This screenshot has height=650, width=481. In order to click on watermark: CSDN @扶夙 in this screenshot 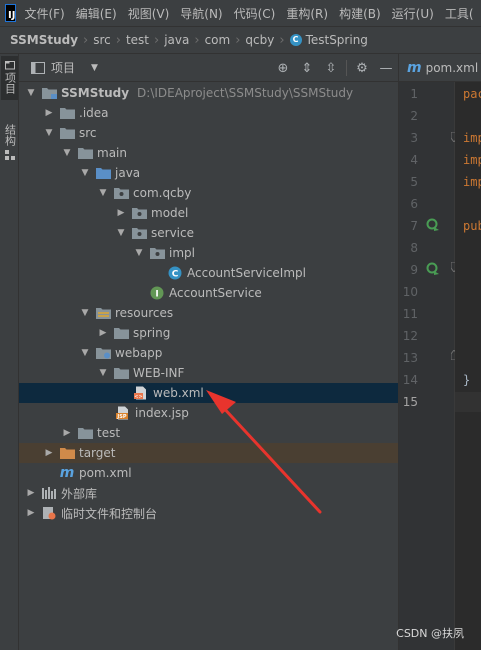, I will do `click(430, 633)`.